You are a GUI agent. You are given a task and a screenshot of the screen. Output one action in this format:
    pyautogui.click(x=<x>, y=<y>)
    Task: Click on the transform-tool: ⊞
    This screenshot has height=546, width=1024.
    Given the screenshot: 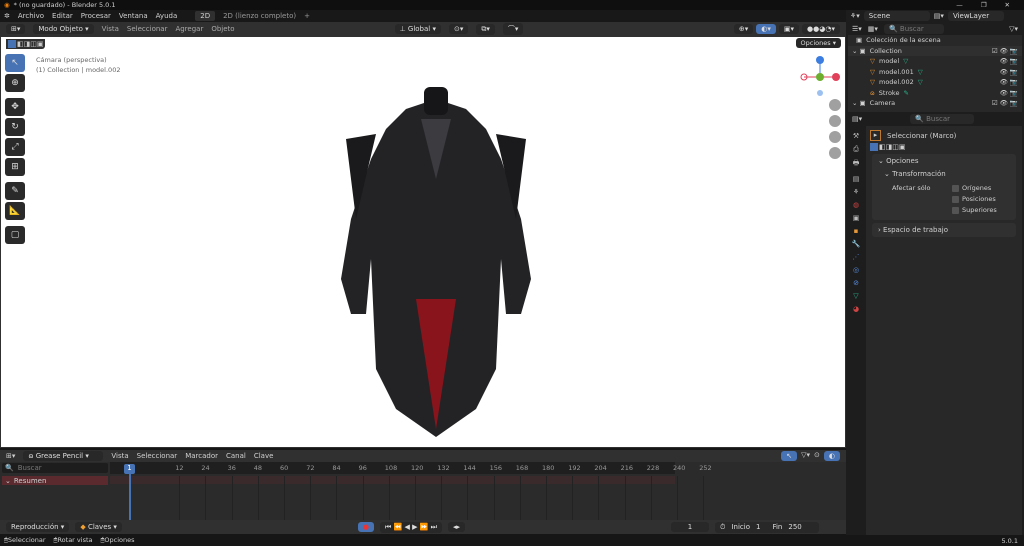 What is the action you would take?
    pyautogui.click(x=15, y=167)
    